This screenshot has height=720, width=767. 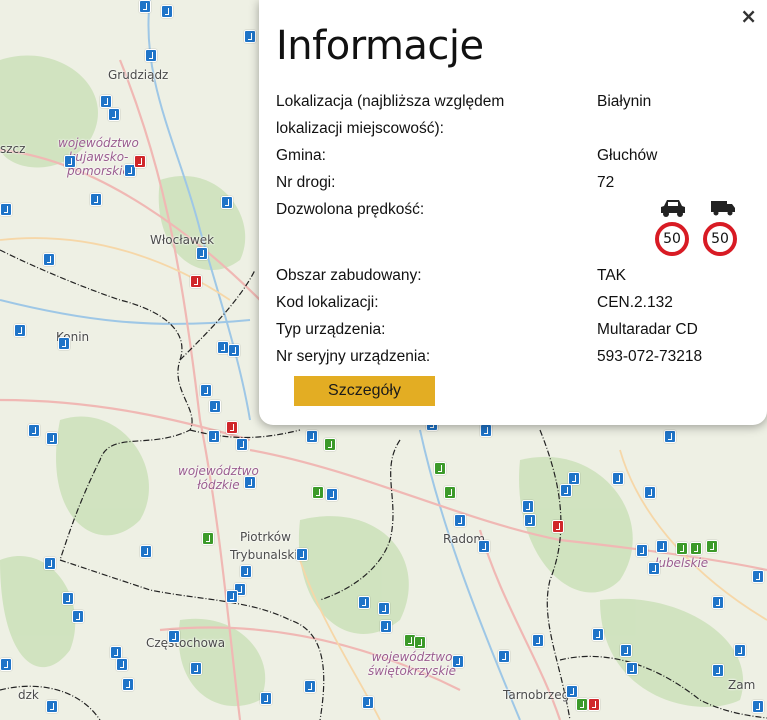 I want to click on info-value: CEN.2.132, so click(x=635, y=302).